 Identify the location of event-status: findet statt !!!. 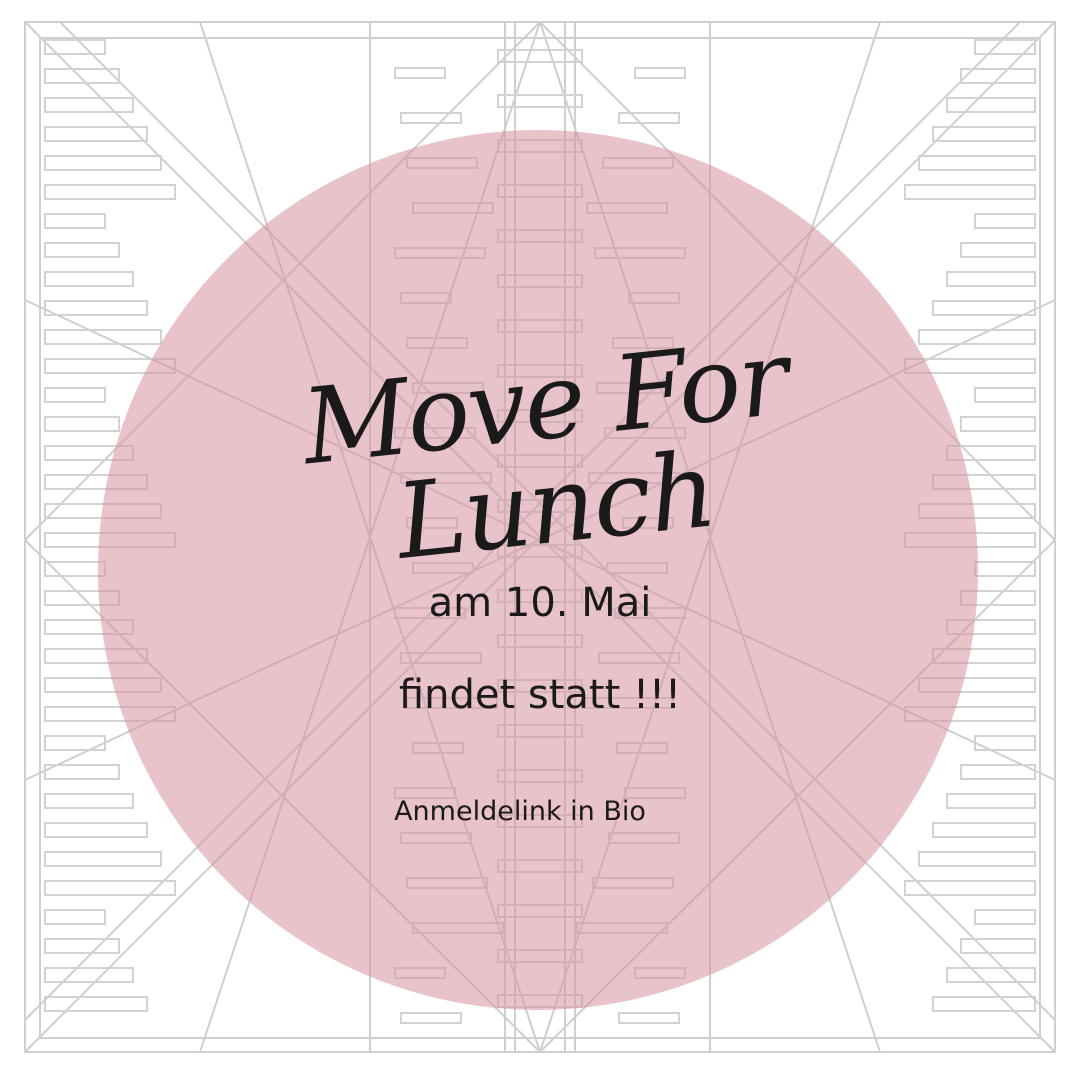
(540, 695).